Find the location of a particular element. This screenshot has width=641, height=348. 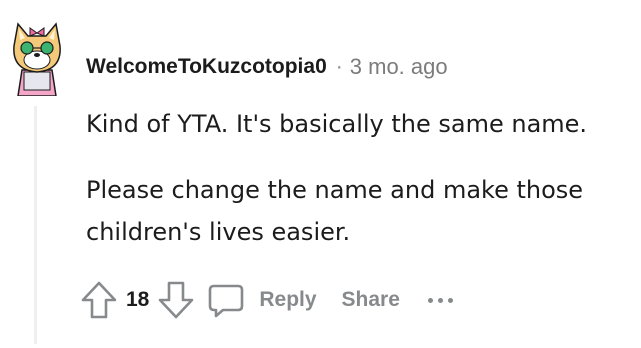

user-avatar is located at coordinates (37, 56).